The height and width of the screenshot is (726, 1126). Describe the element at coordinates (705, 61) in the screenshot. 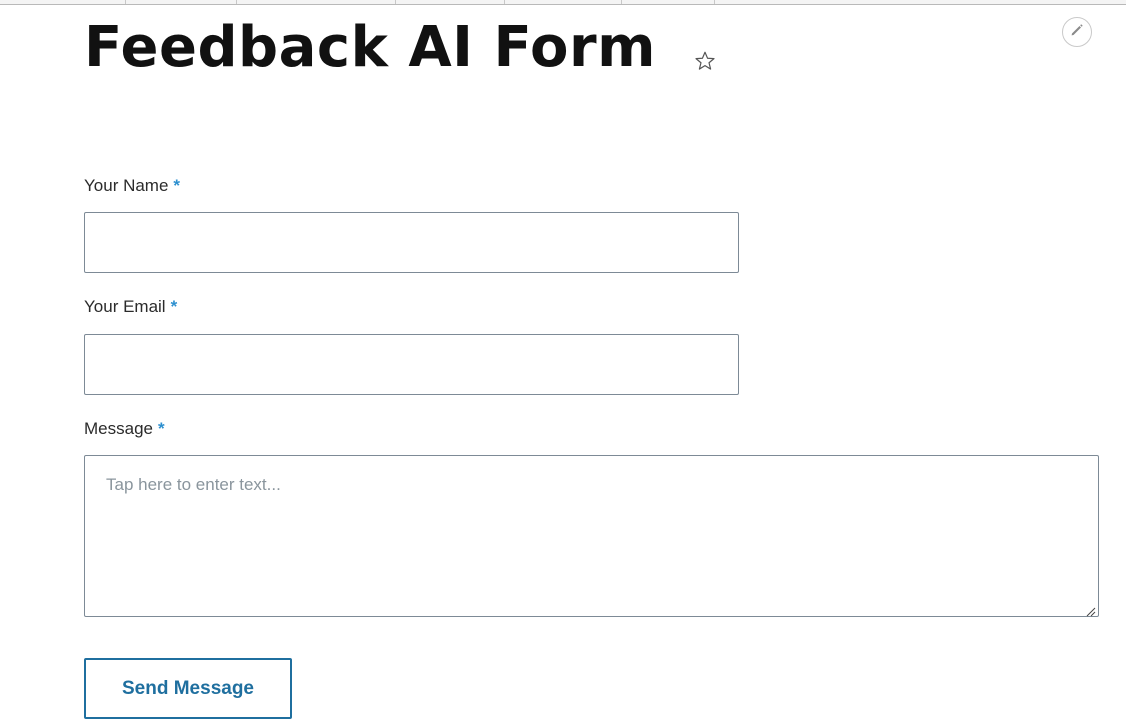

I see `star-icon` at that location.